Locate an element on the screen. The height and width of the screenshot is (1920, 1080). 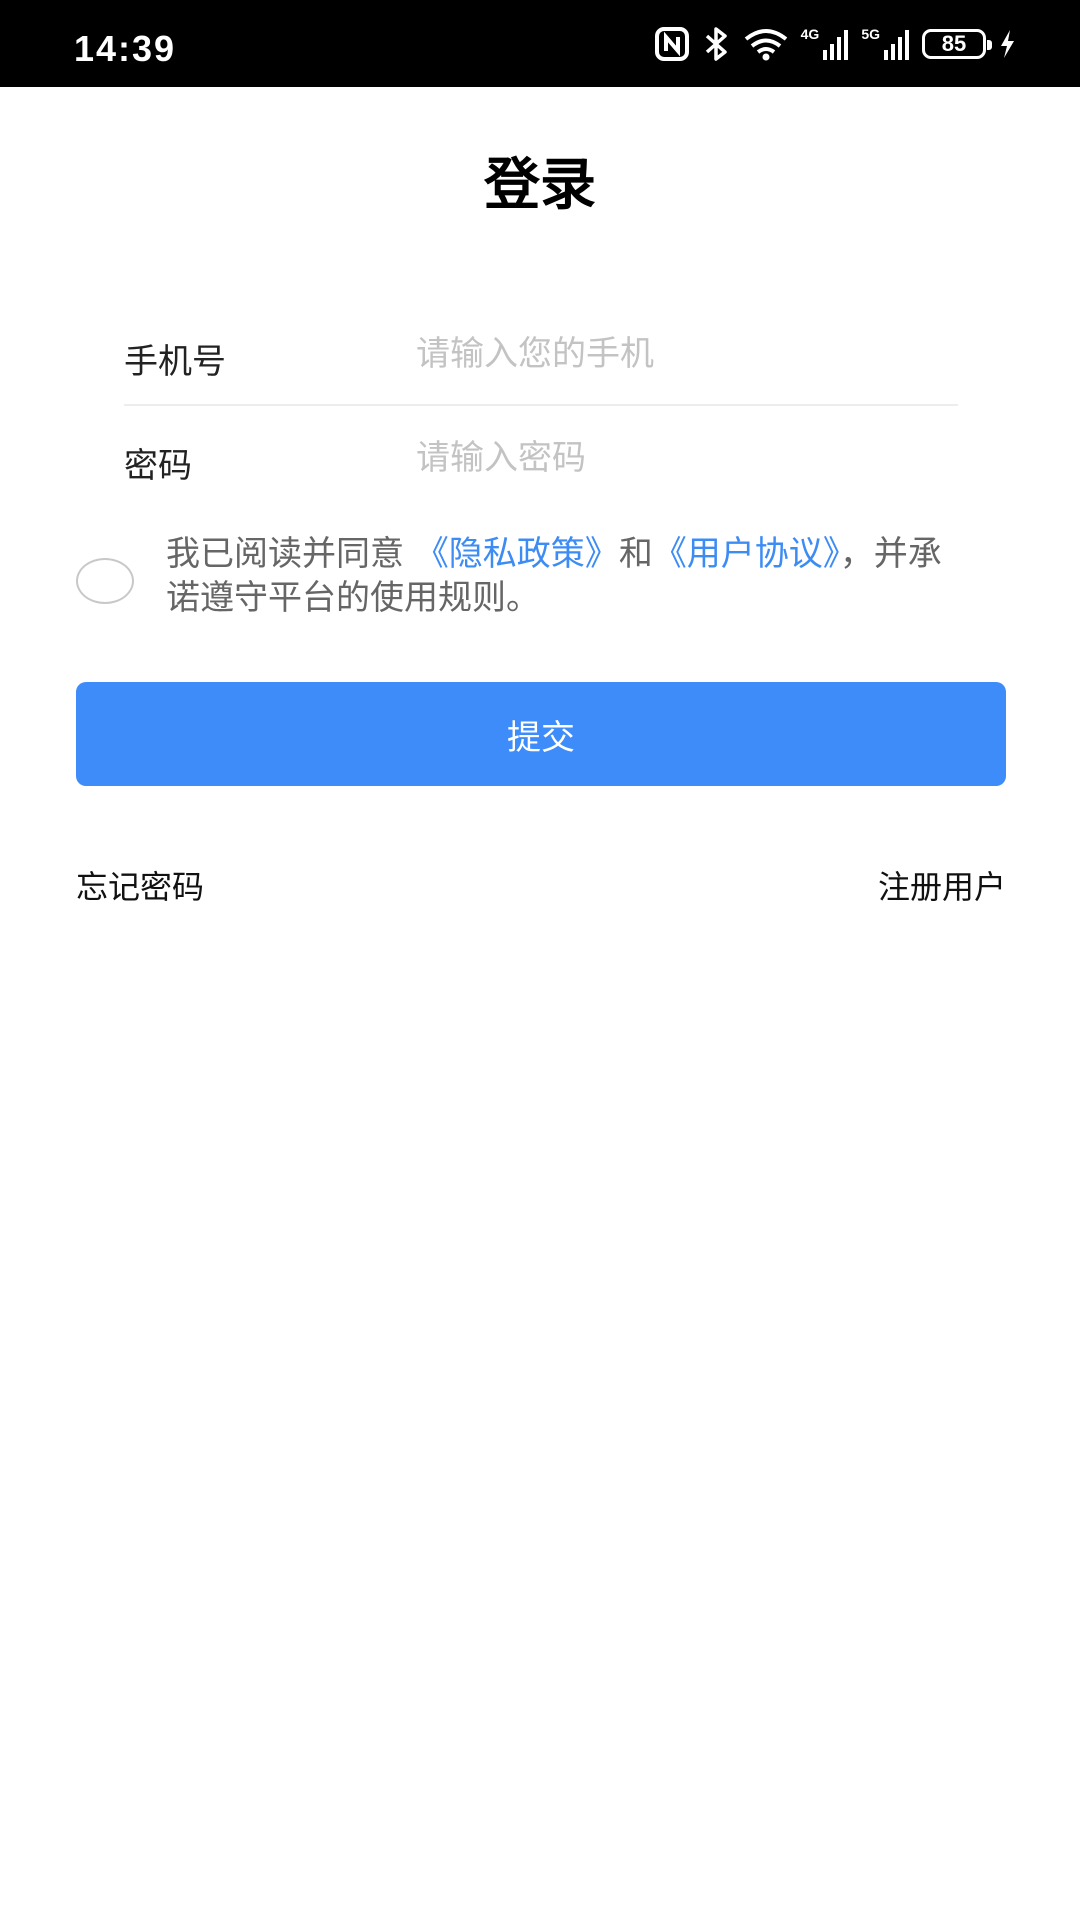
status-icons: 4G 5G 85 is located at coordinates (835, 44).